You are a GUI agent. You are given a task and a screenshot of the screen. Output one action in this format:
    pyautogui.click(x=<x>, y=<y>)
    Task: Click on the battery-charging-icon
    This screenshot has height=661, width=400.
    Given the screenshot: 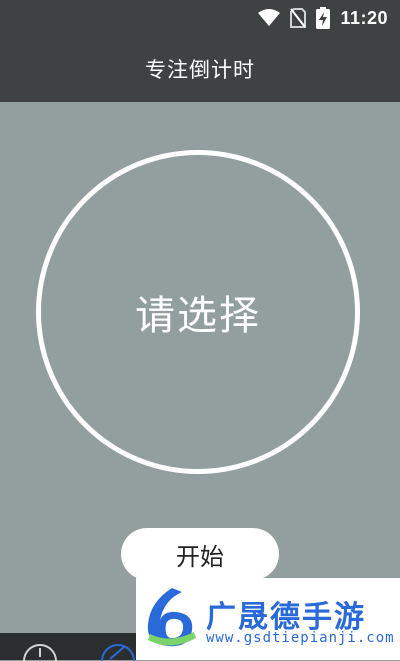 What is the action you would take?
    pyautogui.click(x=323, y=18)
    